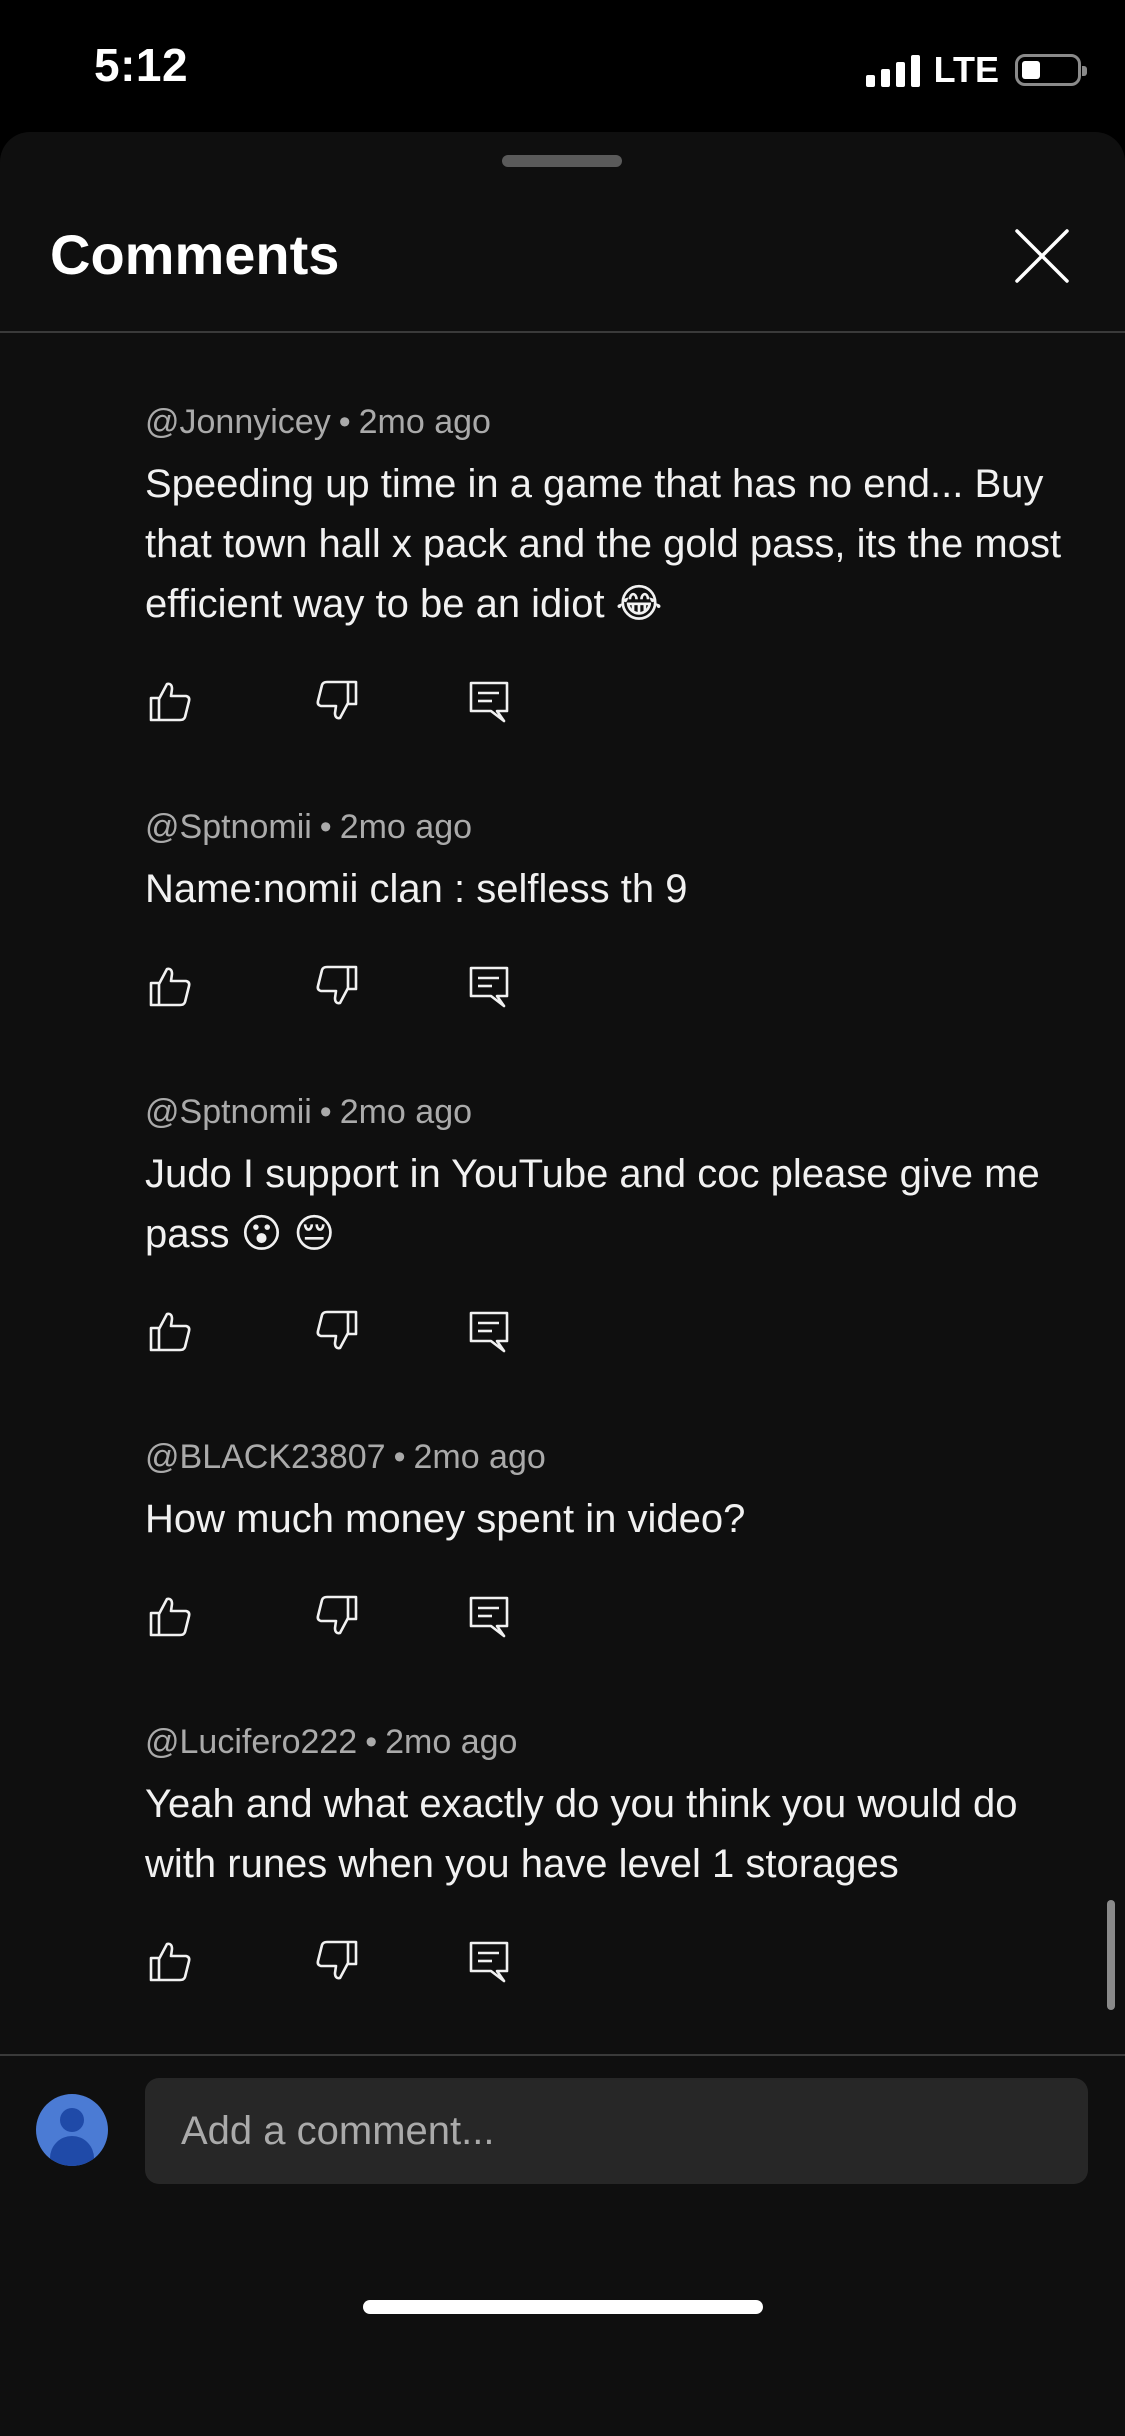 This screenshot has width=1125, height=2436. What do you see at coordinates (238, 422) in the screenshot?
I see `comment-author: @Jonnyicey` at bounding box center [238, 422].